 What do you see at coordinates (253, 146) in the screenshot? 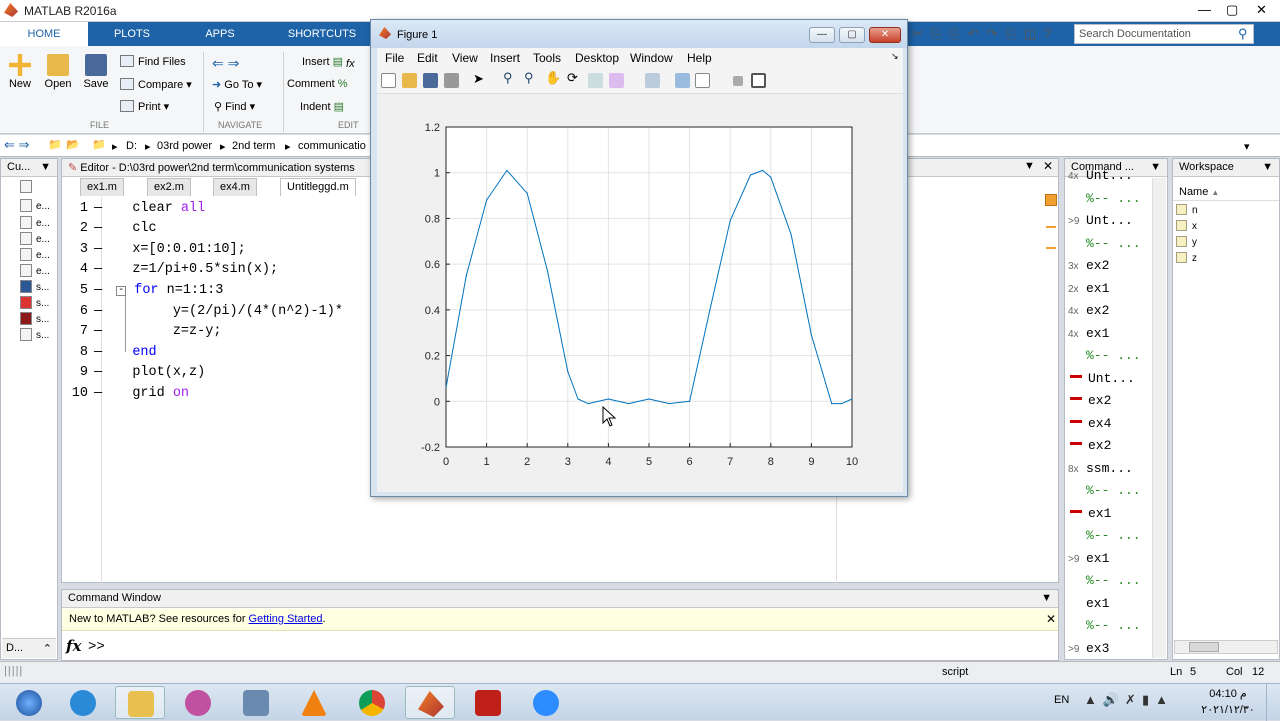
I see `breadcrumb-folder-2: 2nd term` at bounding box center [253, 146].